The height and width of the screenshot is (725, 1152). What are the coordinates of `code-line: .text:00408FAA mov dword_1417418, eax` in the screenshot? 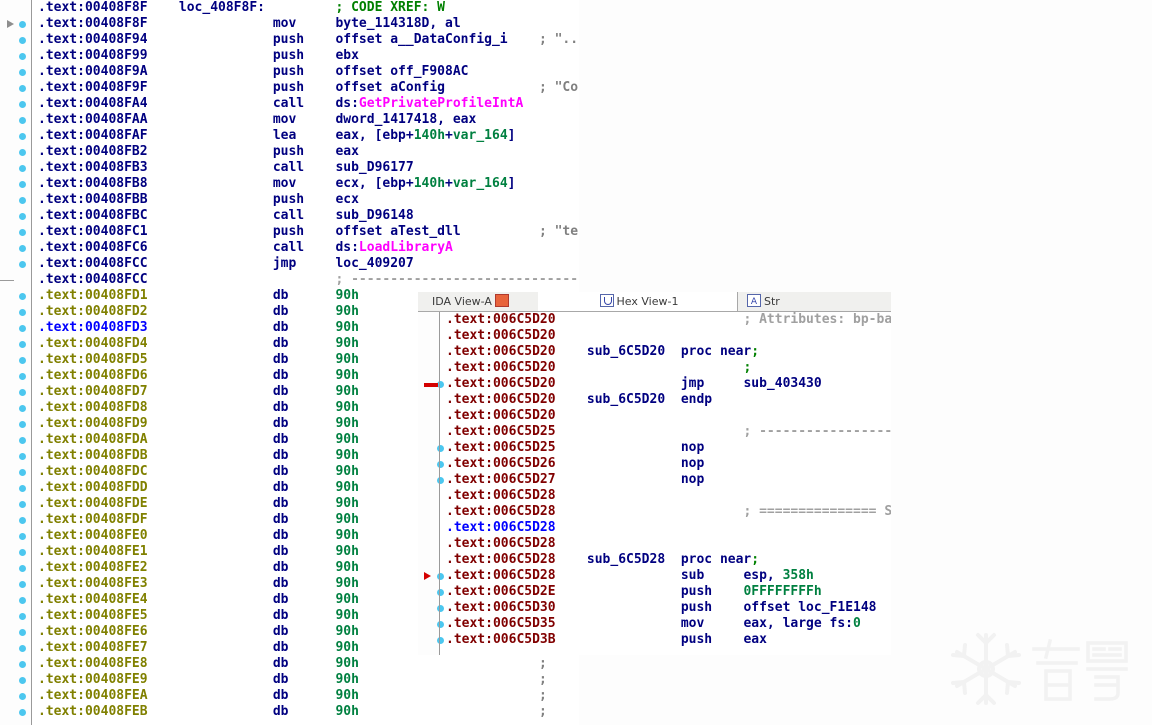 It's located at (308, 120).